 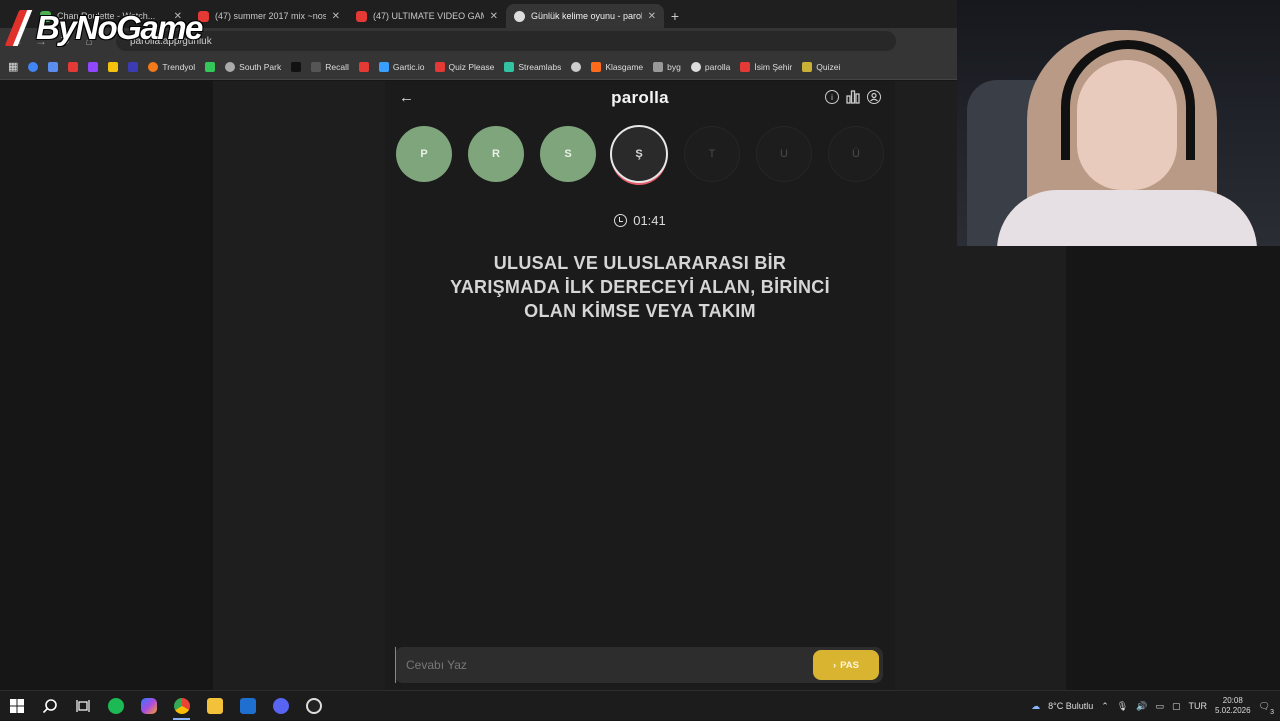 What do you see at coordinates (13, 66) in the screenshot?
I see `apps-grid-icon: ▦` at bounding box center [13, 66].